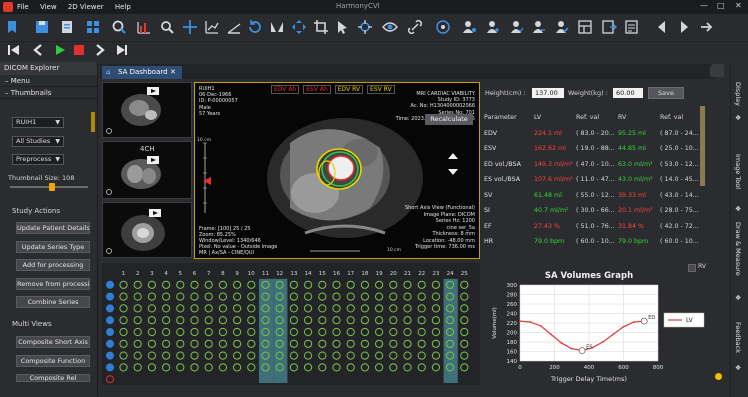  I want to click on previous-frame-icon, so click(37, 50).